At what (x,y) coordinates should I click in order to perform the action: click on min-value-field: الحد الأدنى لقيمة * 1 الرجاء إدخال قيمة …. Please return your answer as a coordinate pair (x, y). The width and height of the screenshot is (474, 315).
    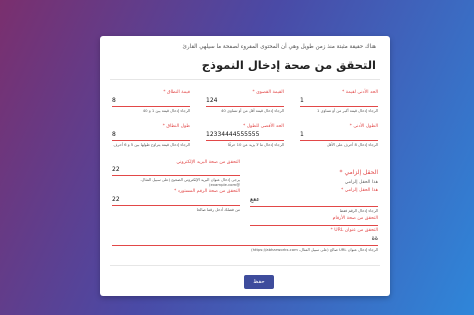
    Looking at the image, I should click on (339, 102).